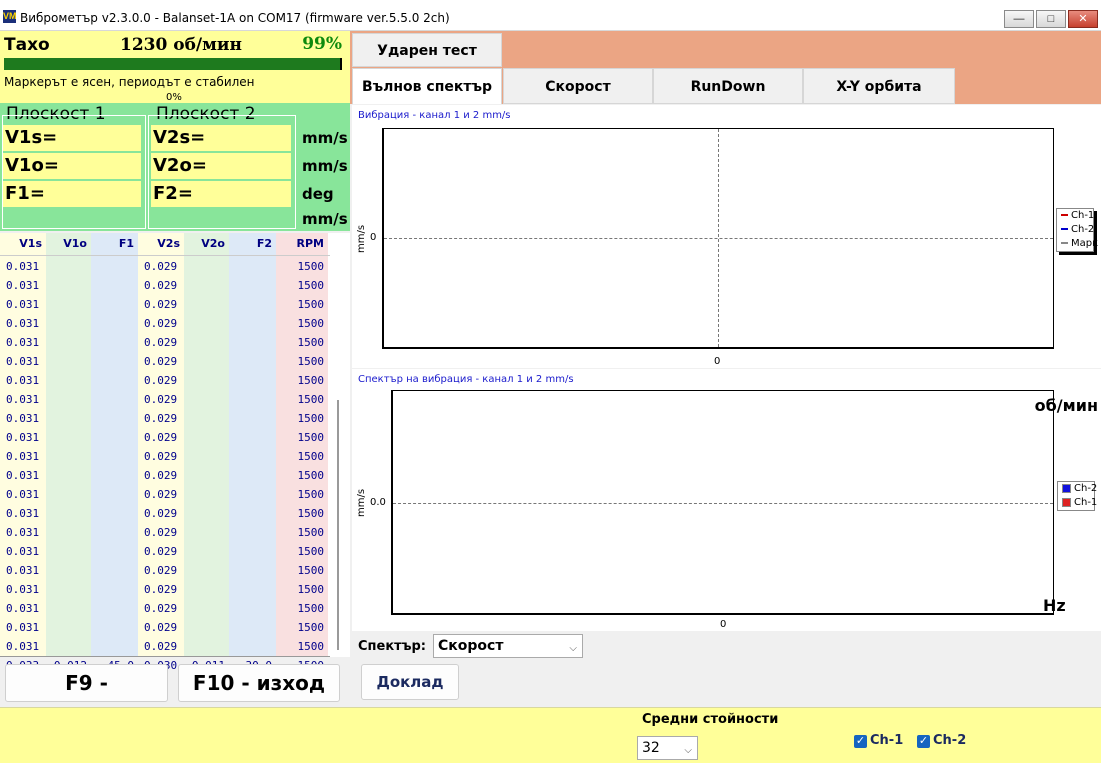 The image size is (1101, 763). I want to click on minimize-button: —, so click(1019, 19).